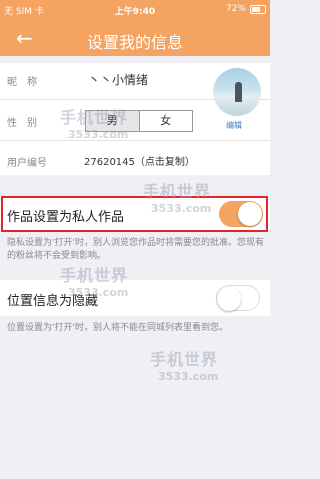 This screenshot has height=479, width=320. Describe the element at coordinates (118, 79) in the screenshot. I see `nickname-value: 丶丶小情绪` at that location.